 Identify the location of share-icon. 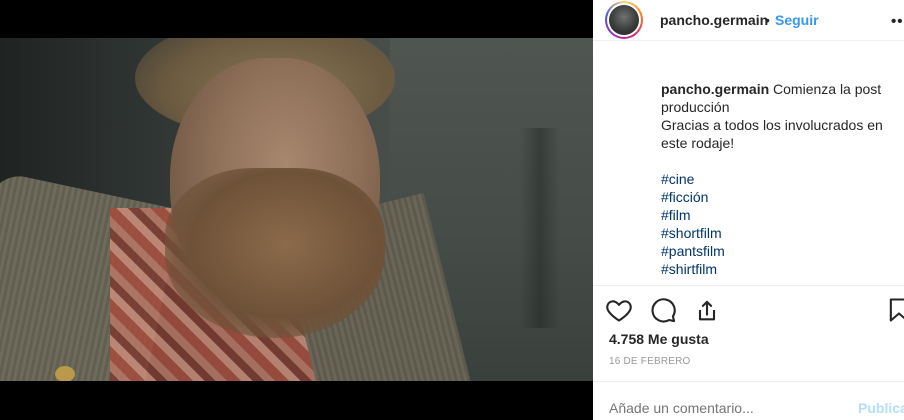
(707, 310).